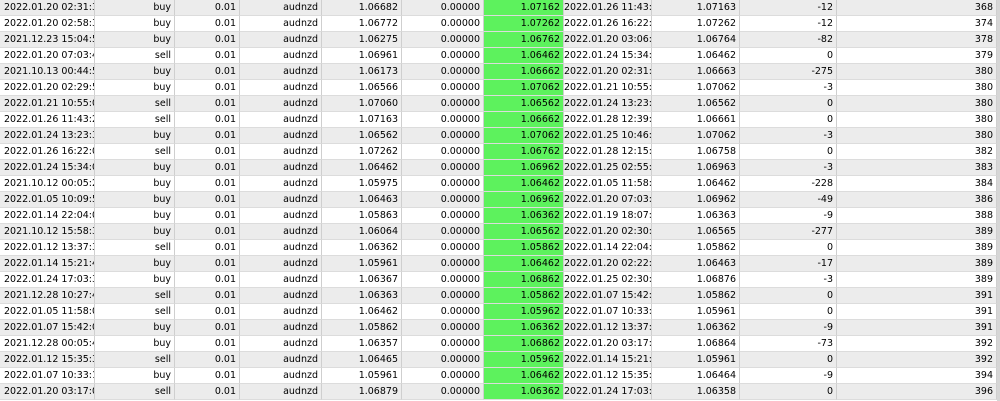 This screenshot has width=1000, height=401. What do you see at coordinates (47, 344) in the screenshot?
I see `open-time-cell: 2021.12.28 00:05:42` at bounding box center [47, 344].